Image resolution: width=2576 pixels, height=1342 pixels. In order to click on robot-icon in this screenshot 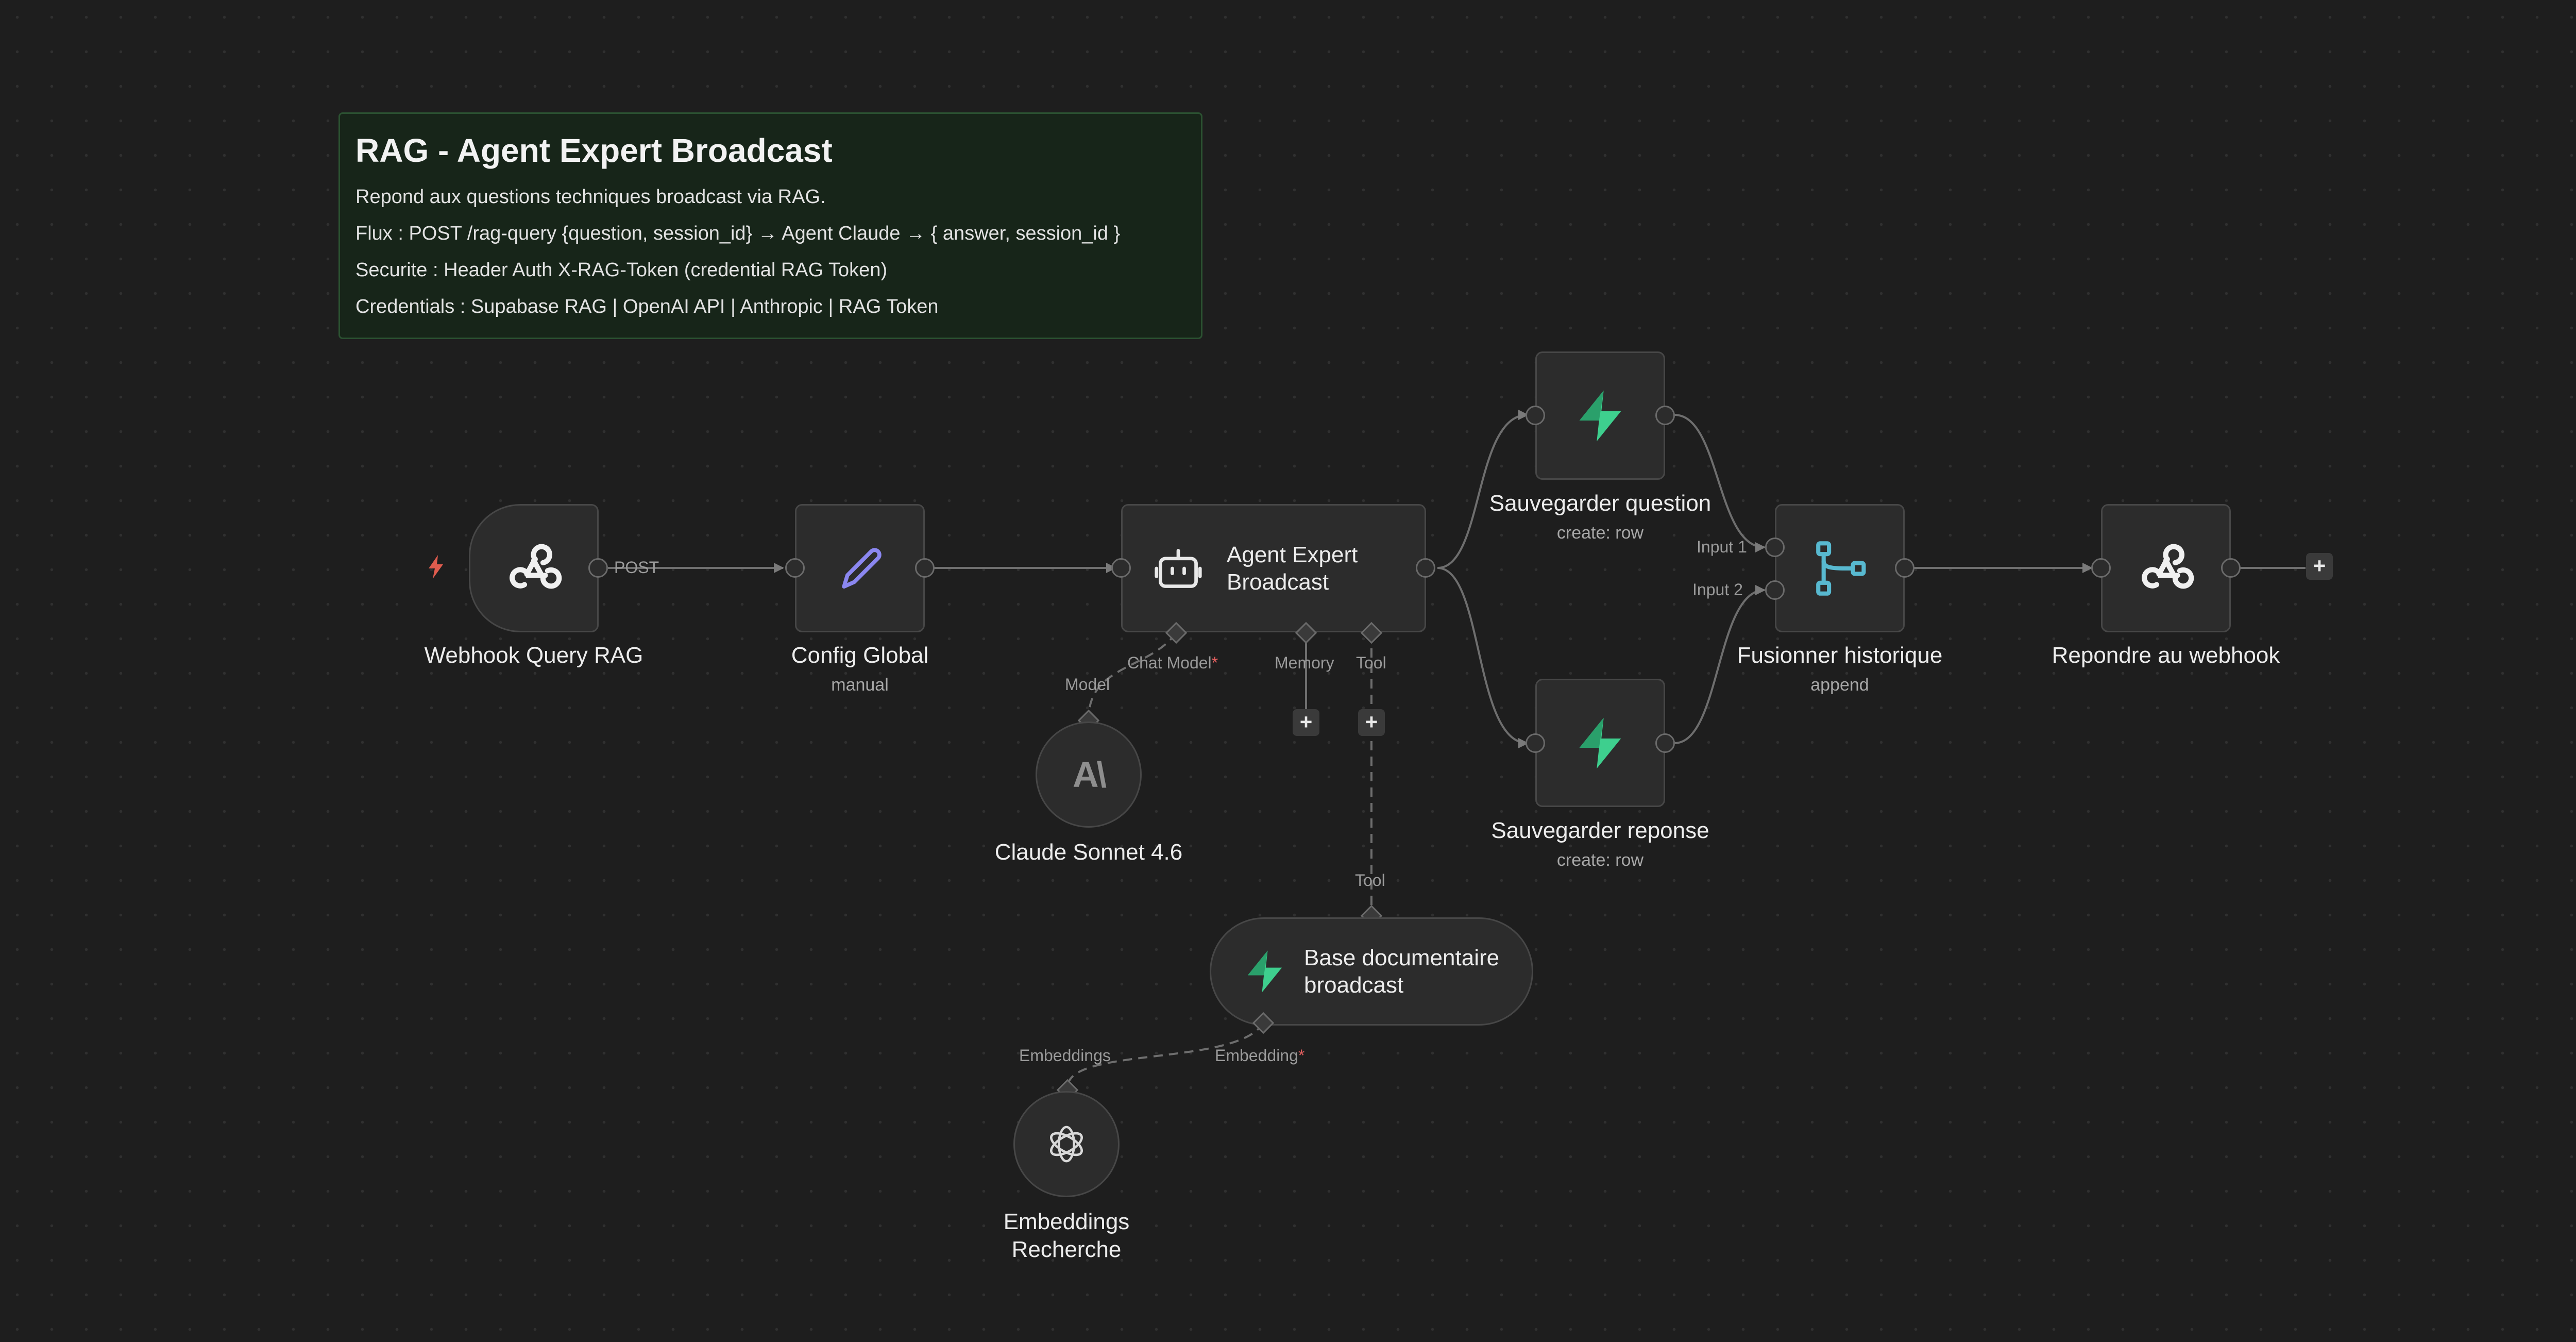, I will do `click(1178, 568)`.